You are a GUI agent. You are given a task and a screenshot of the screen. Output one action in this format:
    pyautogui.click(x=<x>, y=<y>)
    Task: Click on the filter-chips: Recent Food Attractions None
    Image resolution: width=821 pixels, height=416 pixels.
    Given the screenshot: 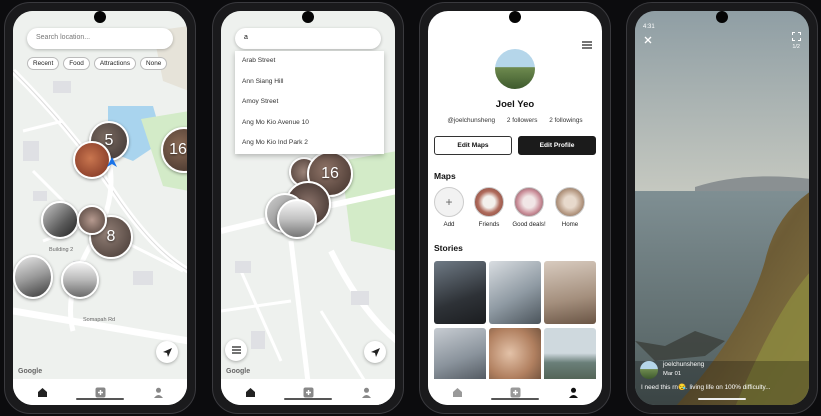 What is the action you would take?
    pyautogui.click(x=97, y=63)
    